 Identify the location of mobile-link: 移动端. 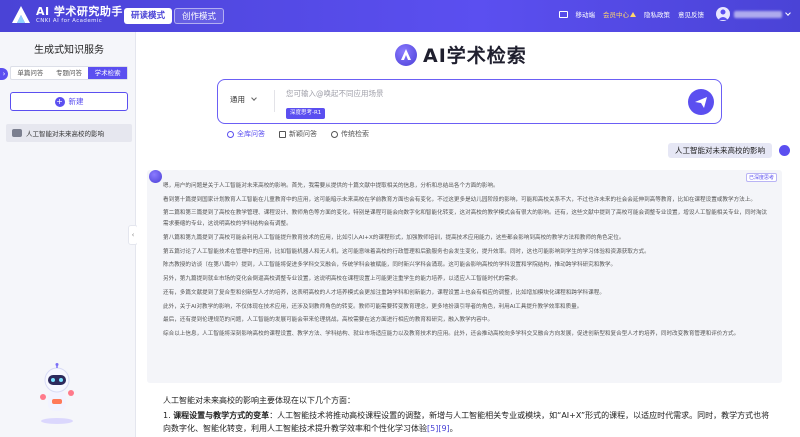
(586, 14).